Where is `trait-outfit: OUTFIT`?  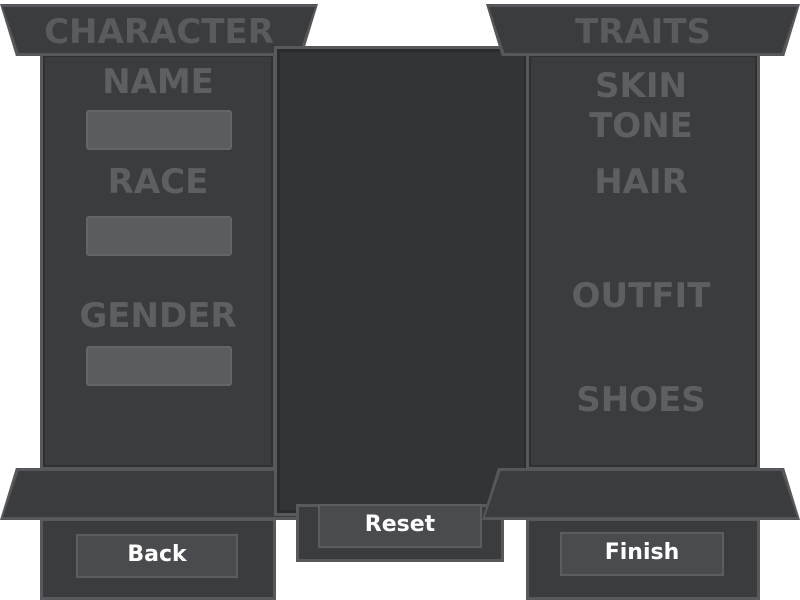 trait-outfit: OUTFIT is located at coordinates (641, 296).